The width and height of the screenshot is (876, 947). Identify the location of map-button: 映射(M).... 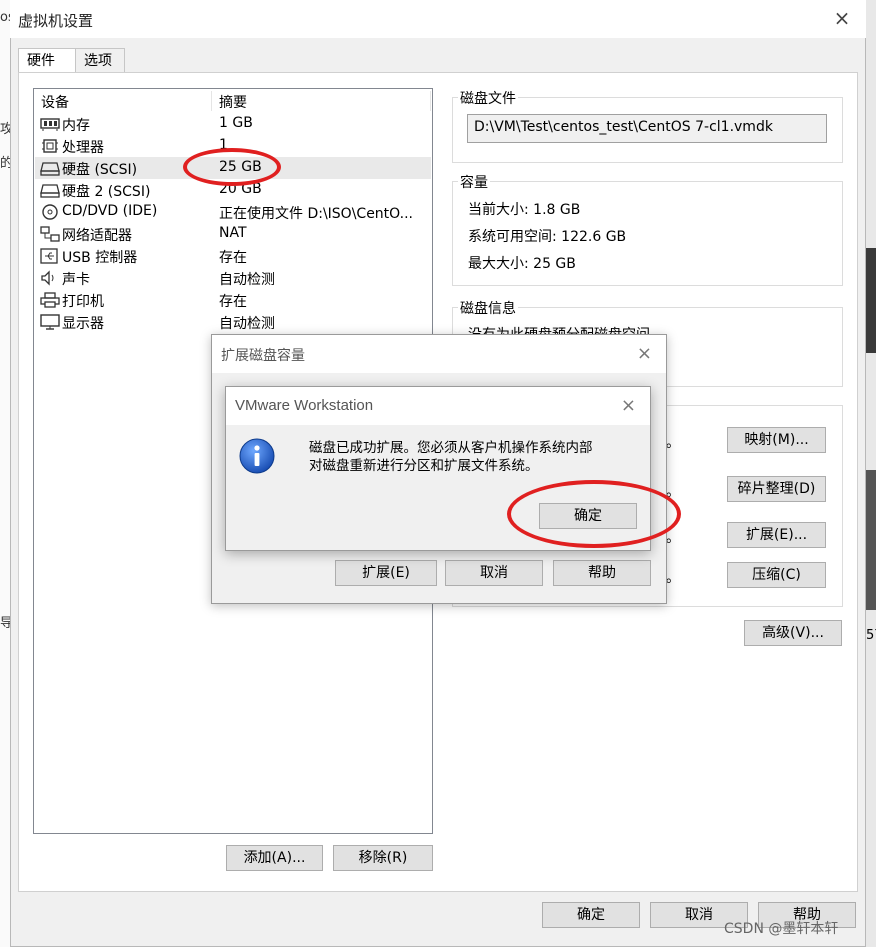
(776, 440).